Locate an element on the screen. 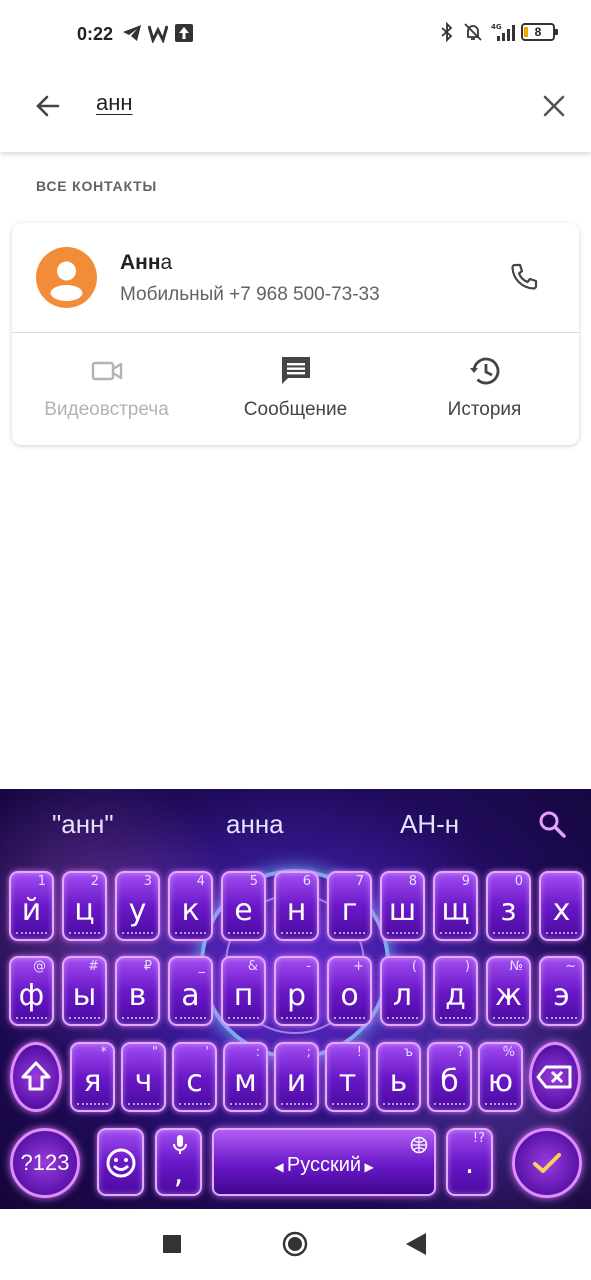 This screenshot has height=1280, width=591. key-label: ю is located at coordinates (500, 1081).